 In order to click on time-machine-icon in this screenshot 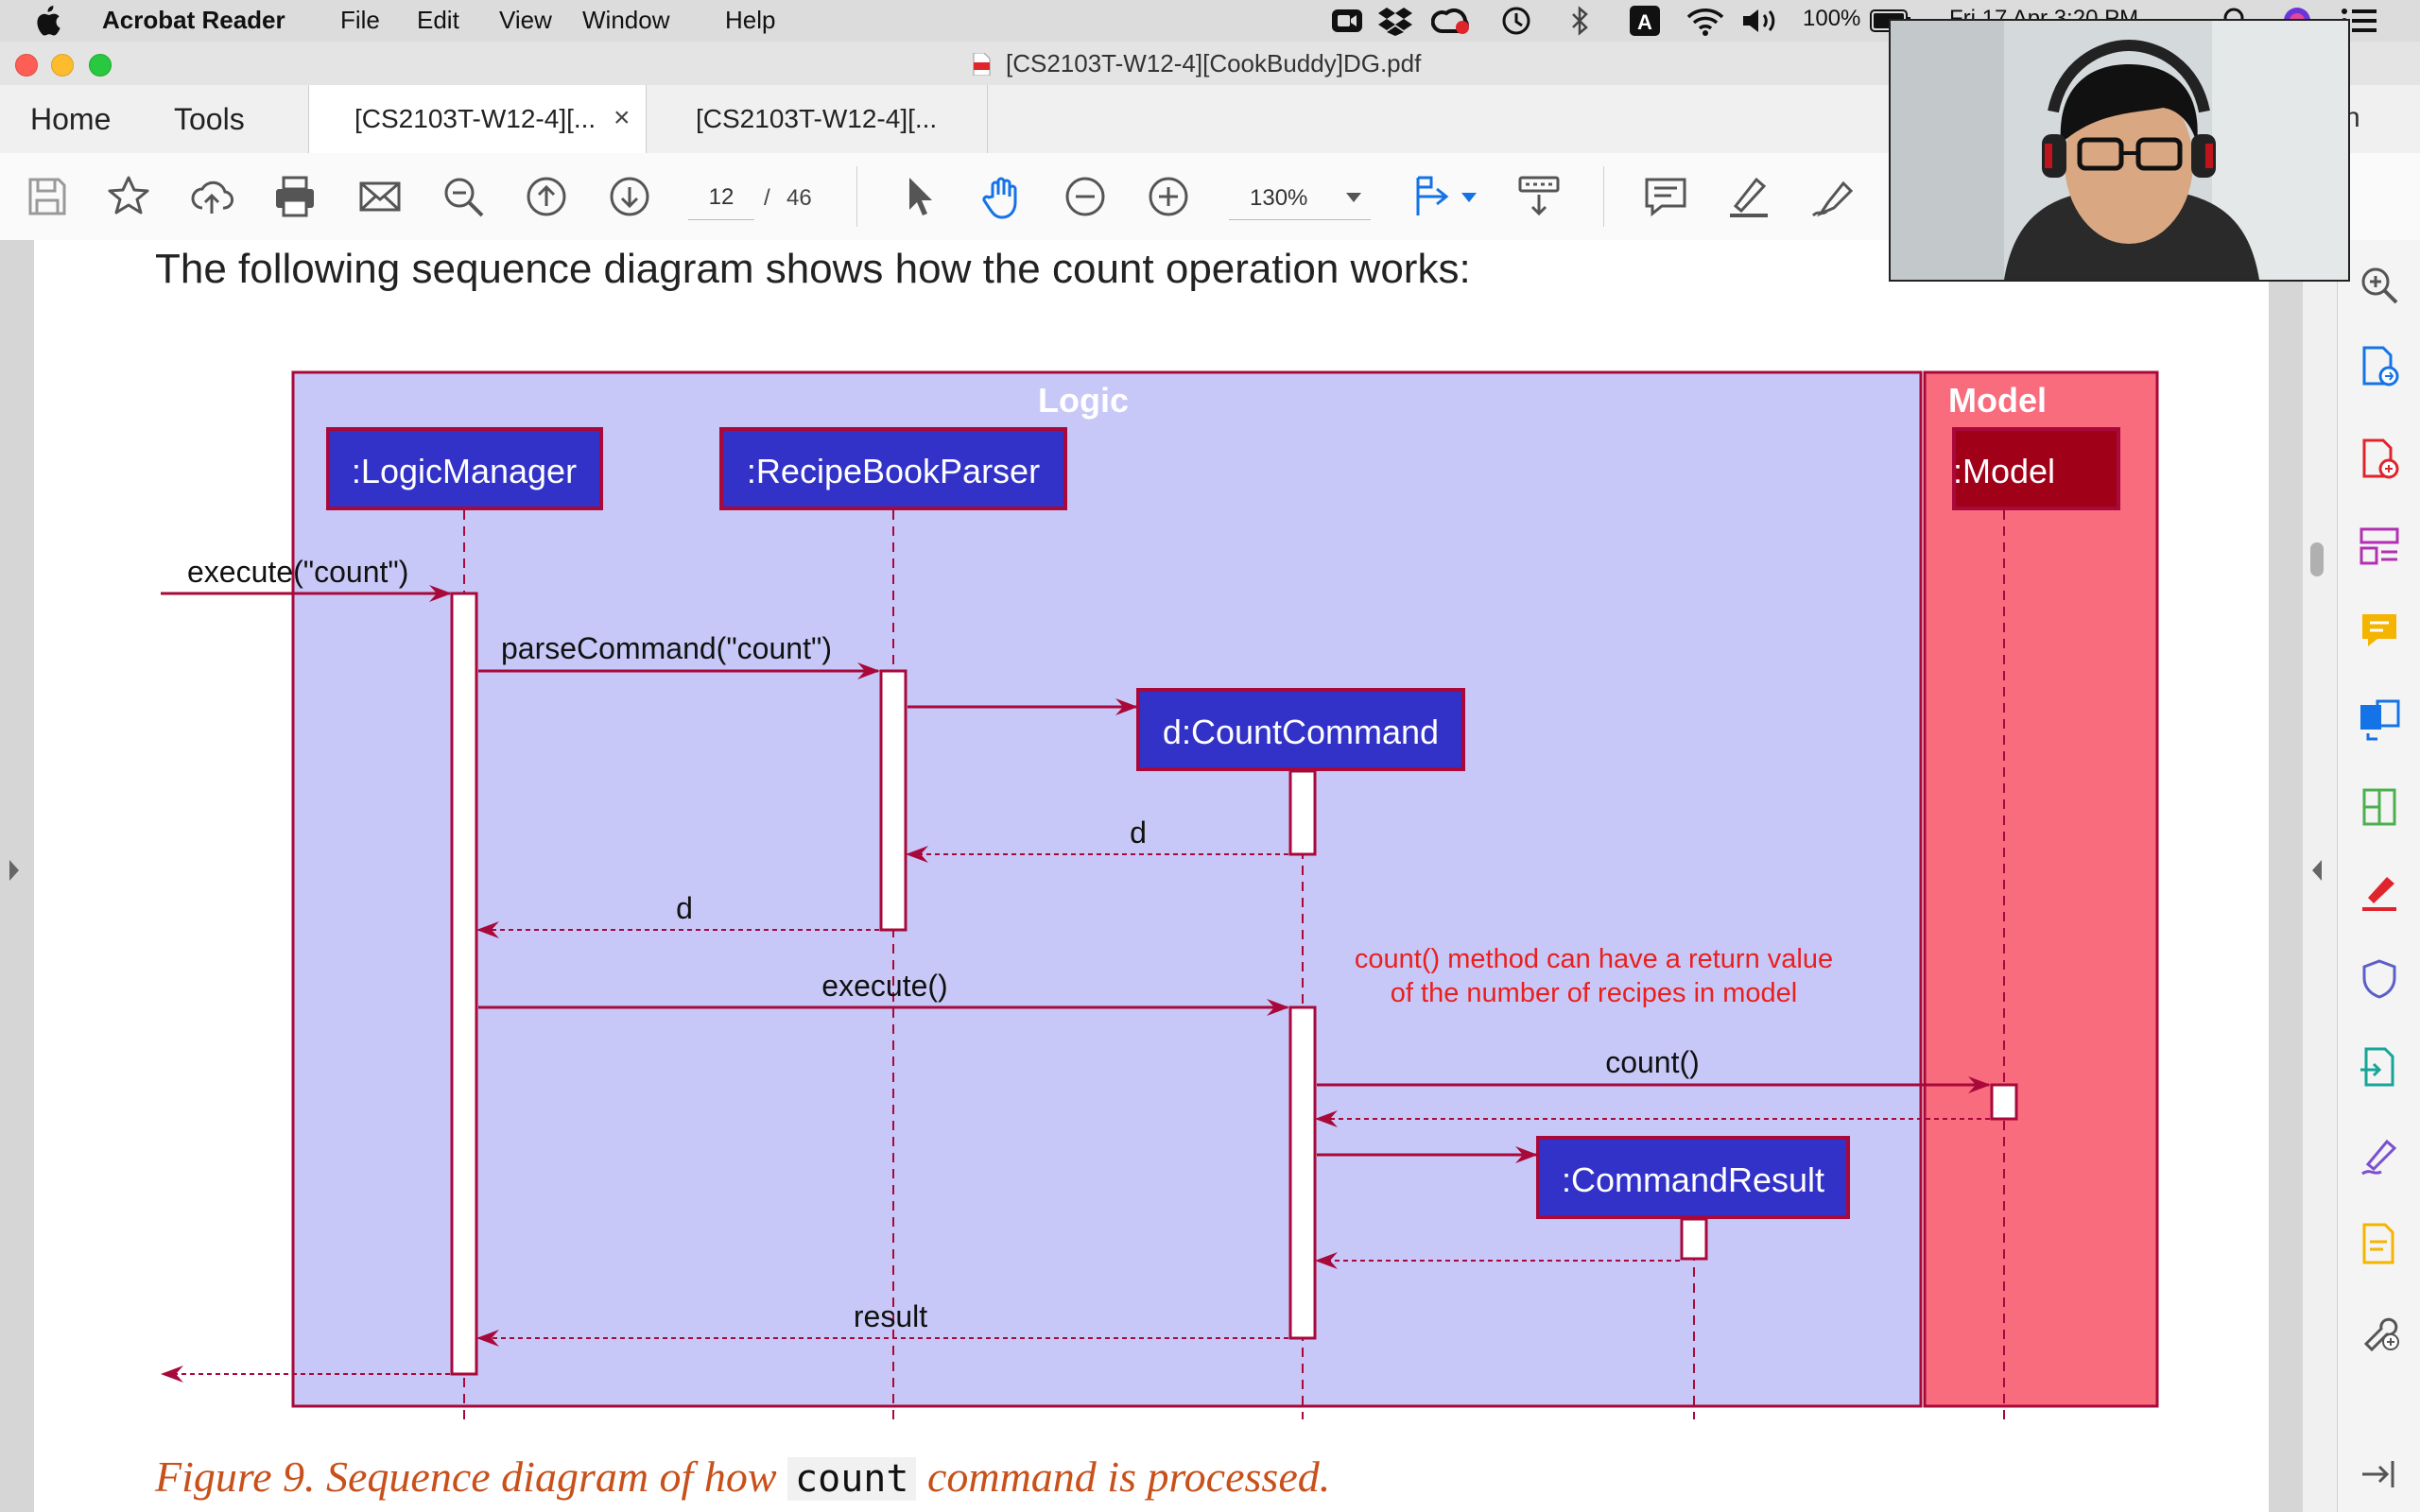, I will do `click(1515, 21)`.